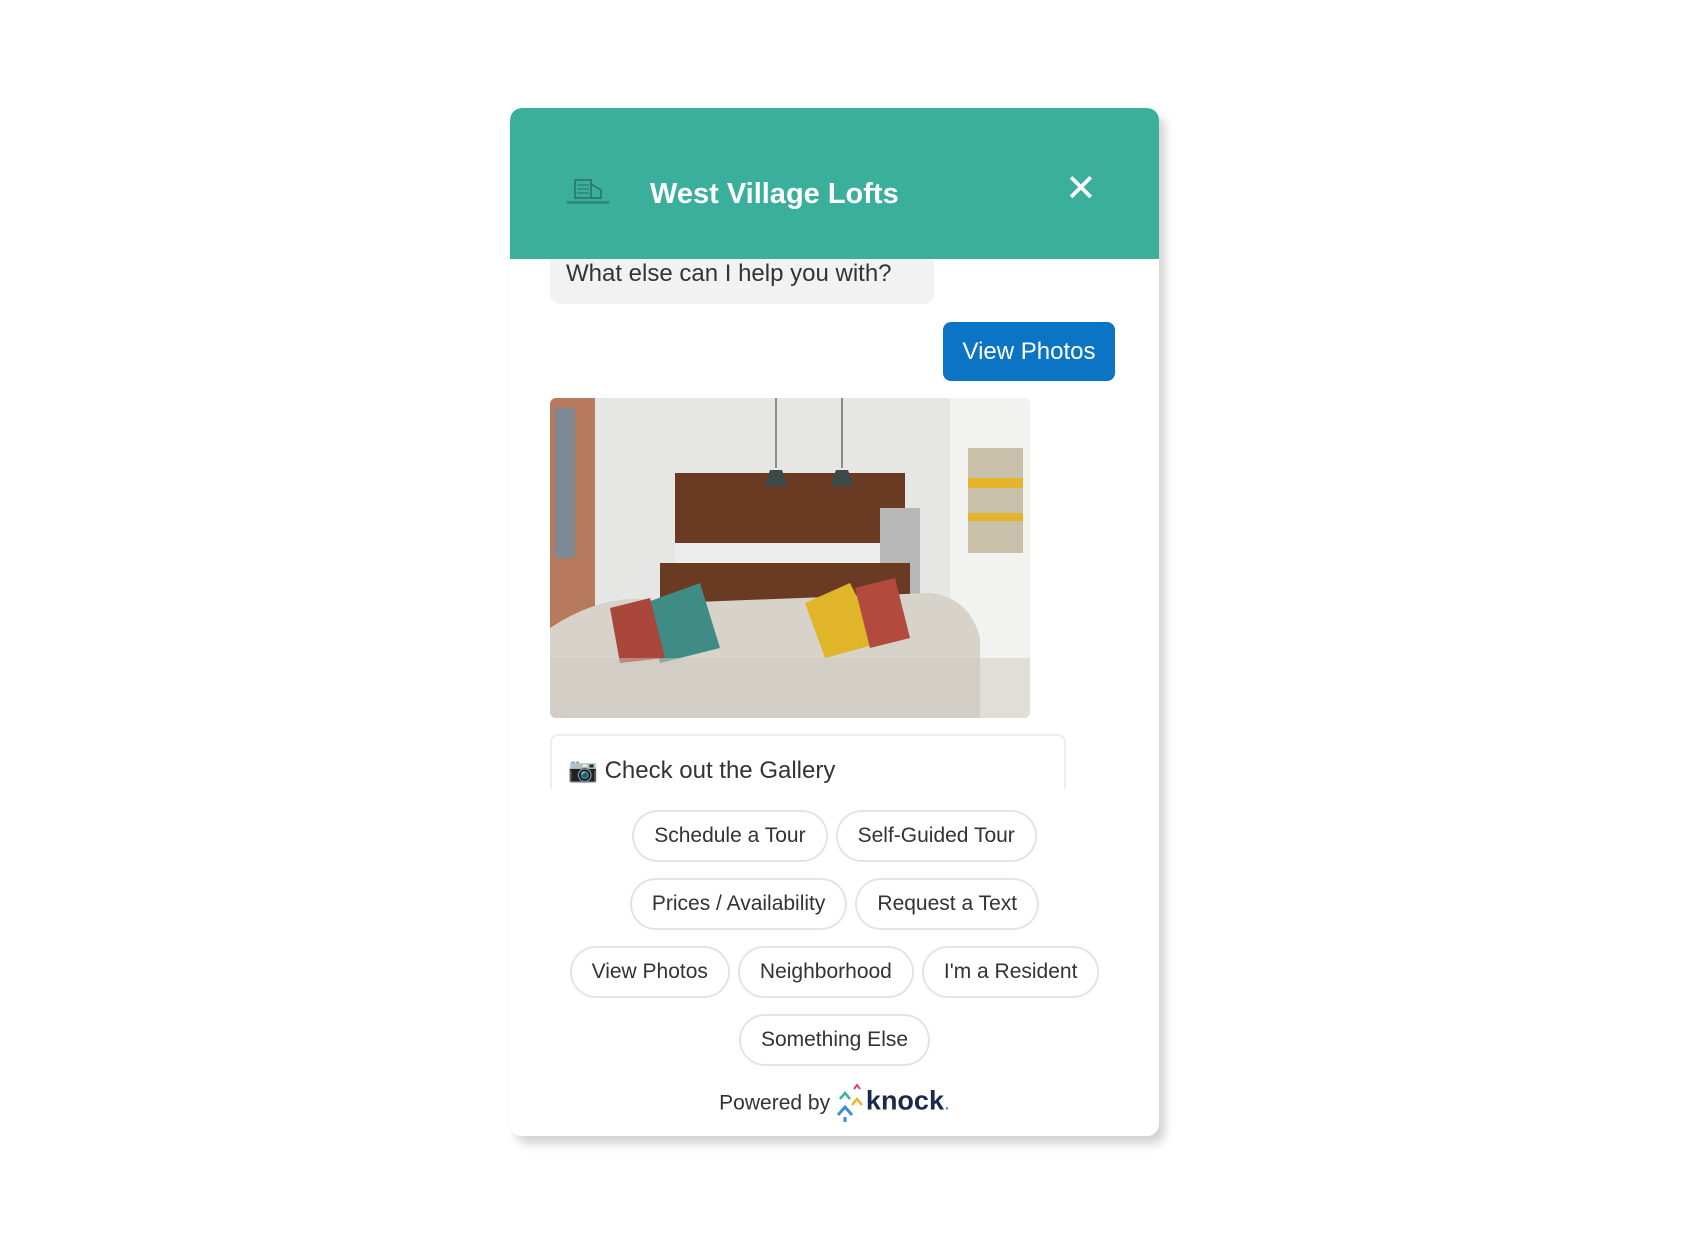  Describe the element at coordinates (775, 1103) in the screenshot. I see `powered-by-label: Powered by` at that location.